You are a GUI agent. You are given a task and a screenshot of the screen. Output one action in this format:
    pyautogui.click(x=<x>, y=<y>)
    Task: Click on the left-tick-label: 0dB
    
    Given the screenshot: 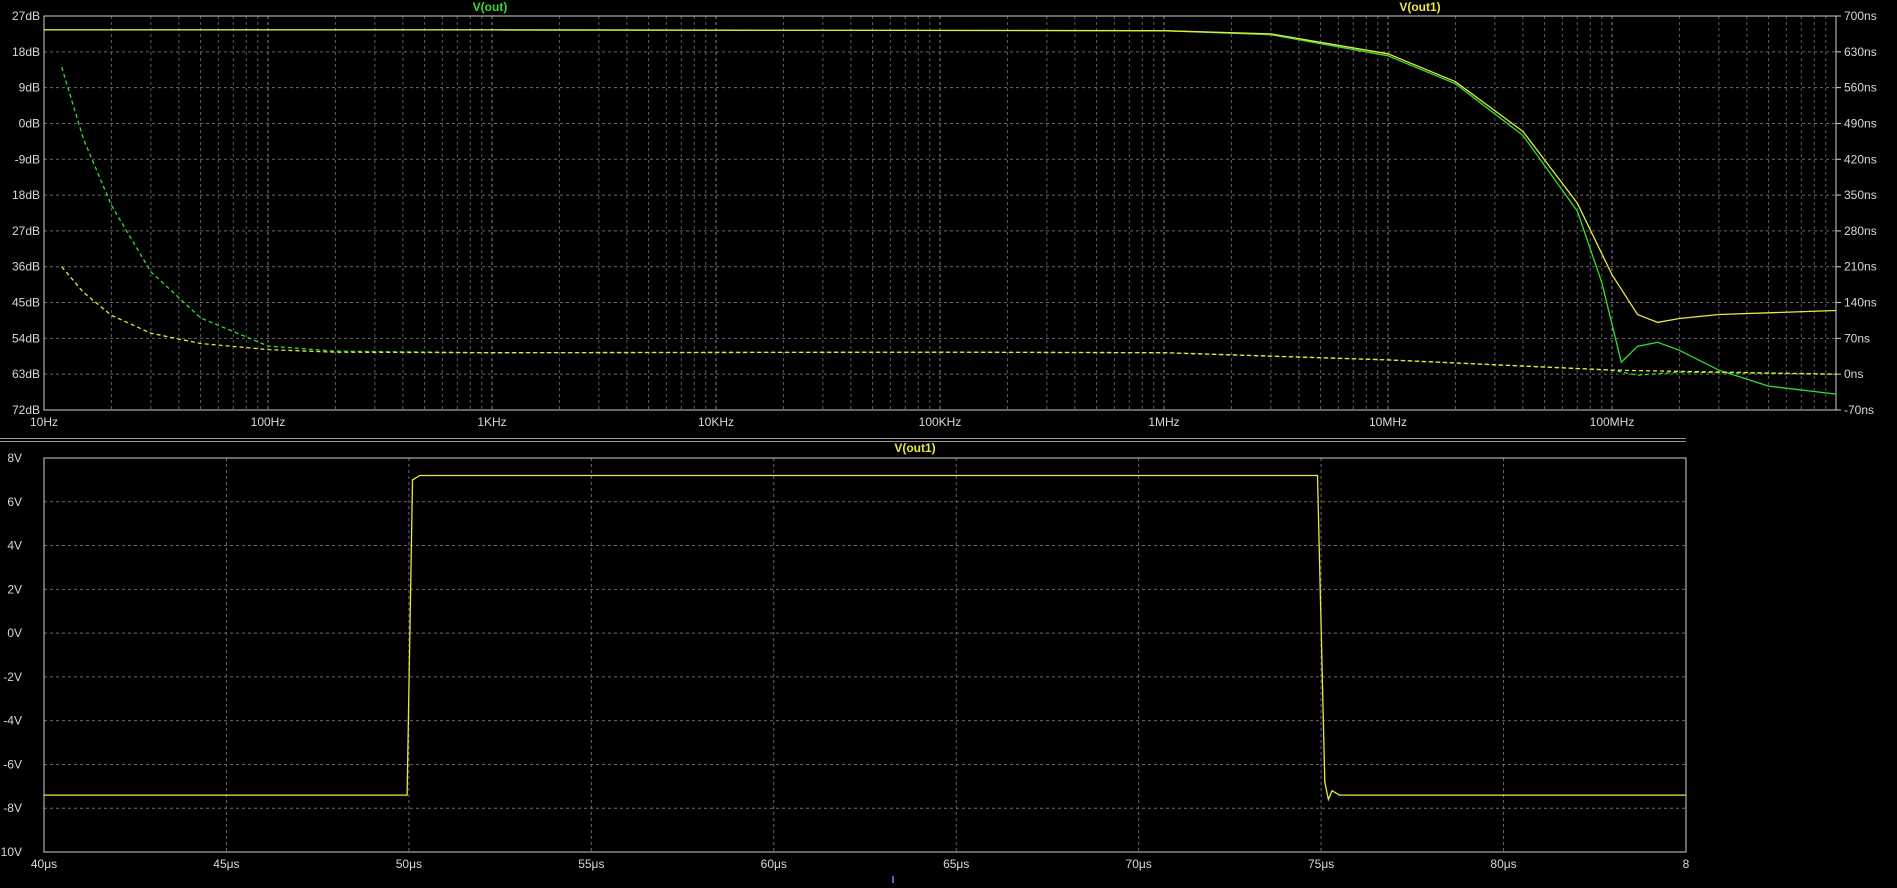 What is the action you would take?
    pyautogui.click(x=29, y=123)
    